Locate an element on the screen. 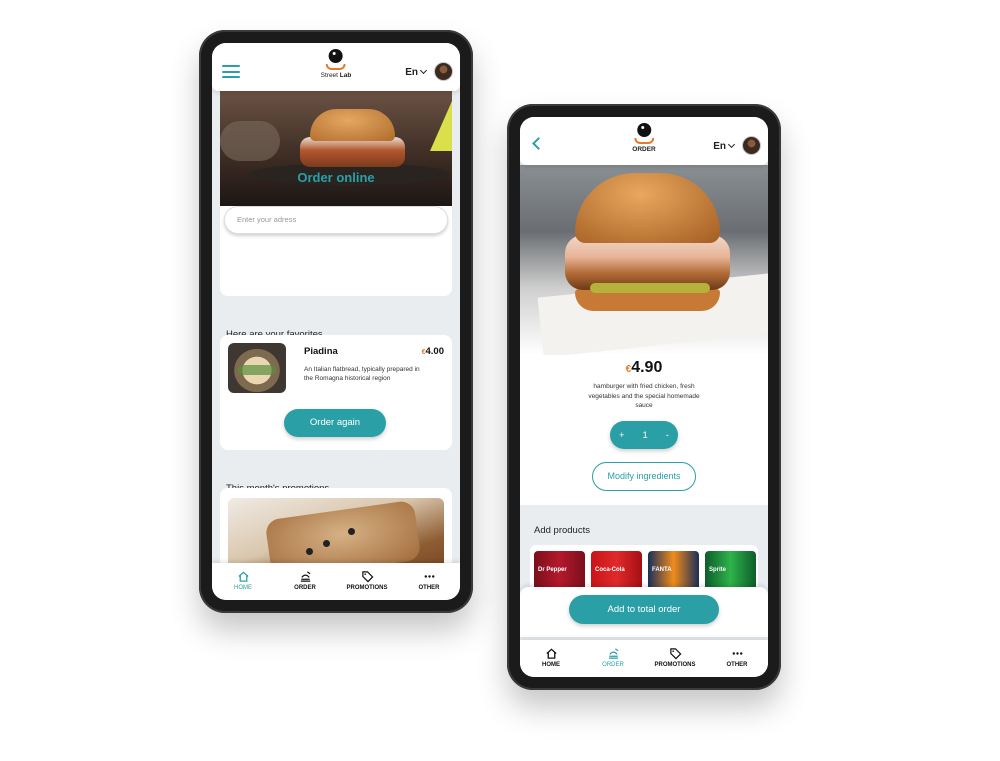 Image resolution: width=1000 pixels, height=761 pixels. add-total-bar: Add to total order is located at coordinates (644, 612).